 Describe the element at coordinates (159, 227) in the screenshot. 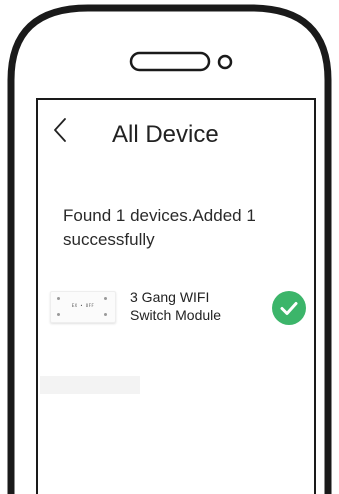

I see `scan-result-message: Found 1 devices.Added 1 successfully` at that location.